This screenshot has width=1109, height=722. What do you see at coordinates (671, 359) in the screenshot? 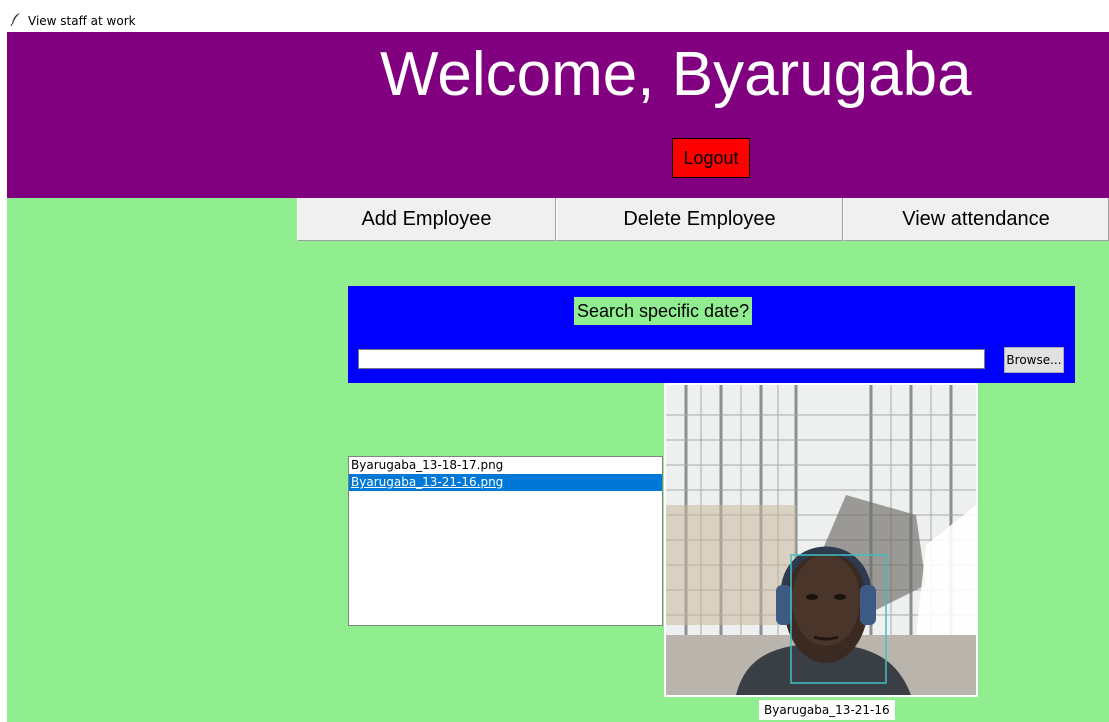
I see `date-search-input` at bounding box center [671, 359].